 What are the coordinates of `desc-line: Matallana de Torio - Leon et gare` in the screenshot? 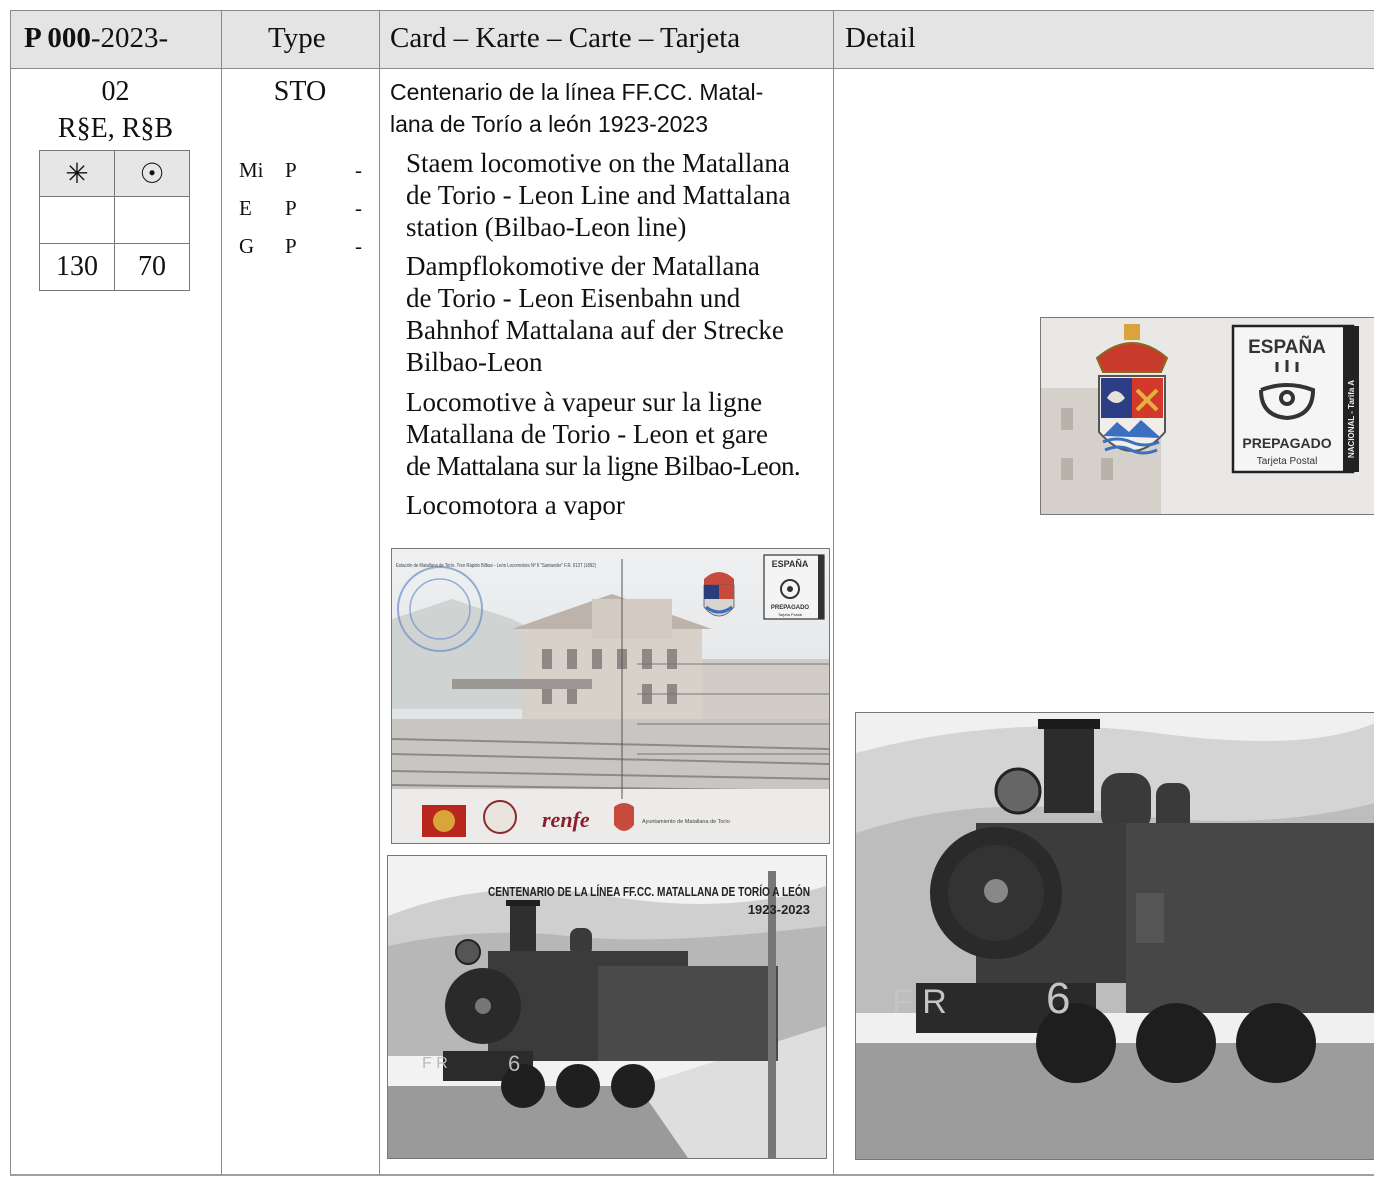 It's located at (587, 434).